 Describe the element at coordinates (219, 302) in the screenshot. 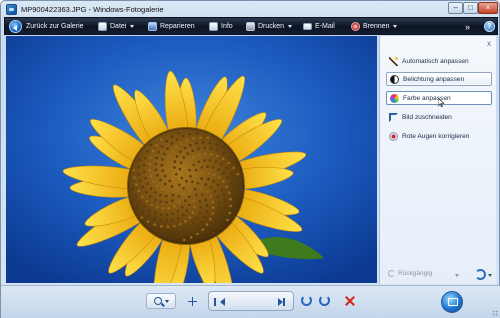

I see `previous-icon` at that location.